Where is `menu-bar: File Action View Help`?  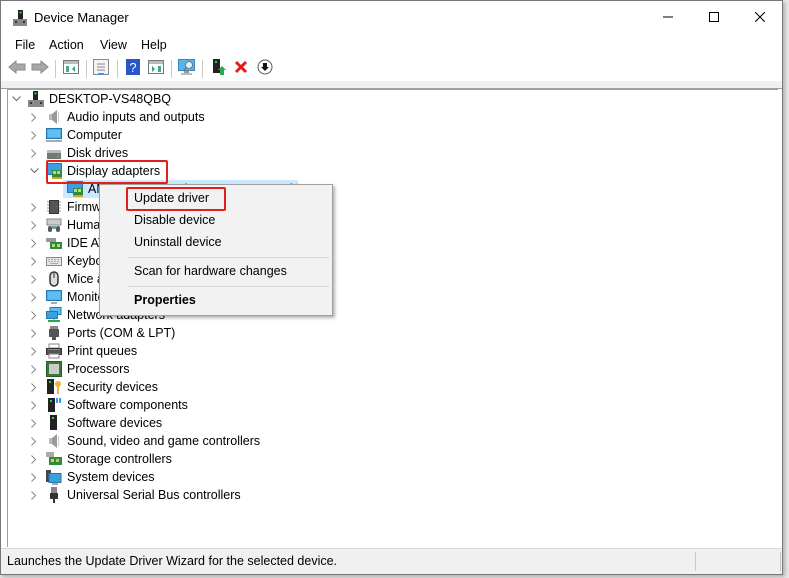 menu-bar: File Action View Help is located at coordinates (391, 45).